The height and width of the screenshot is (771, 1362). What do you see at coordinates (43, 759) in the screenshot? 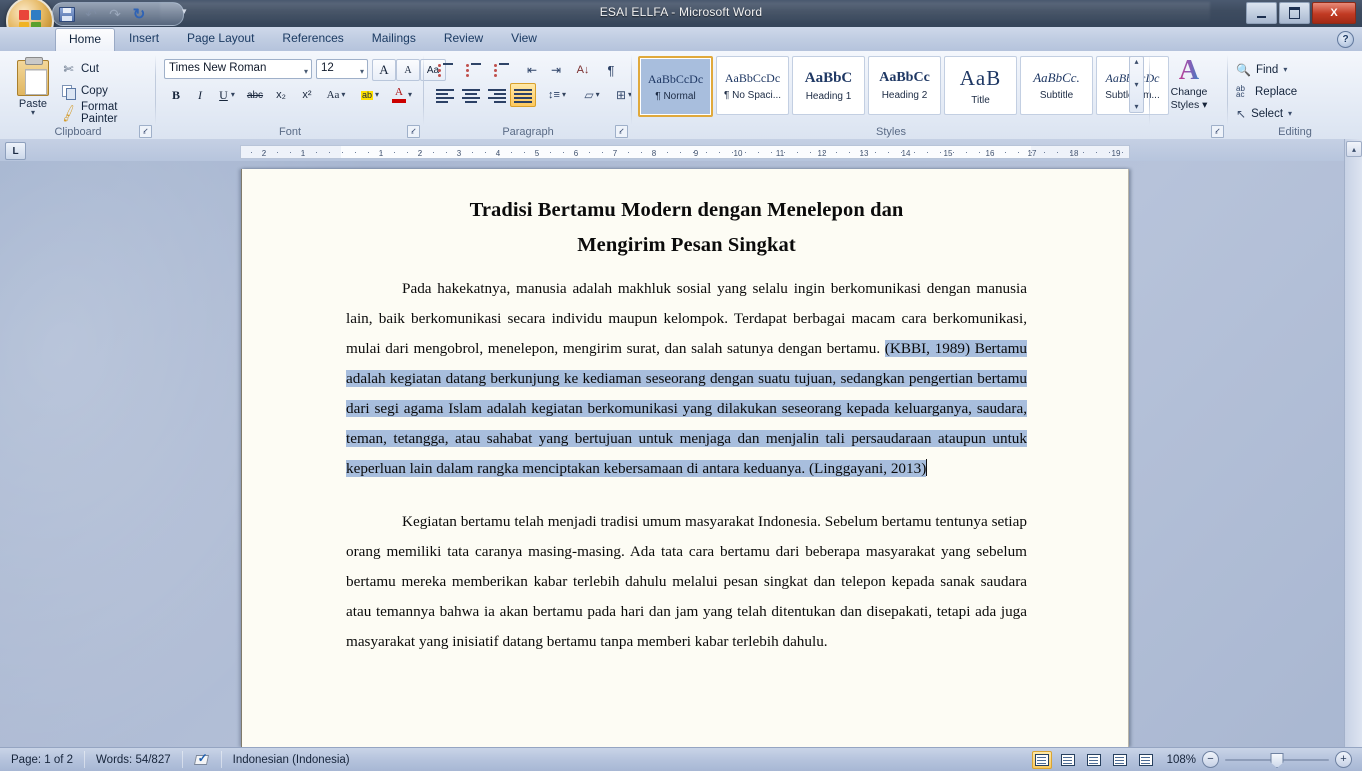
I see `page-indicator: Page: 1 of 2` at bounding box center [43, 759].